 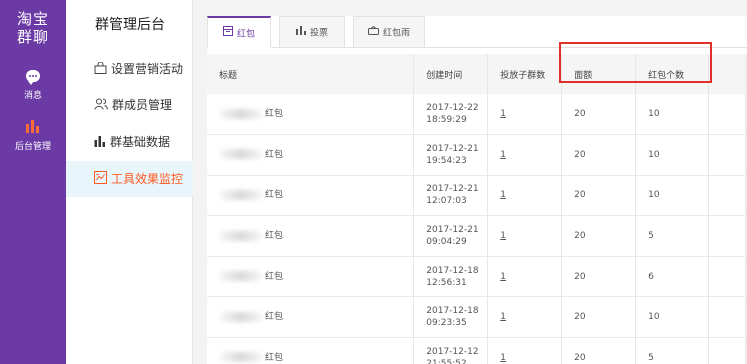 What do you see at coordinates (100, 70) in the screenshot?
I see `bag-icon` at bounding box center [100, 70].